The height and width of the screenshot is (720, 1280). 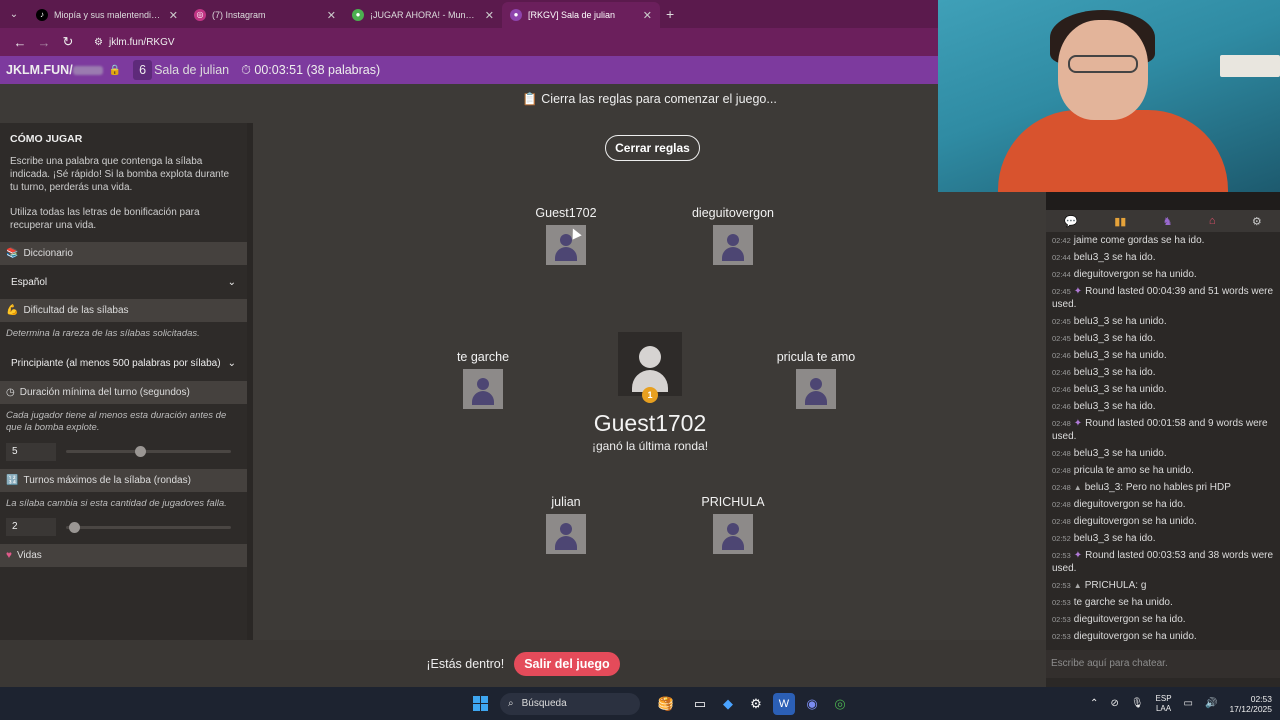 I want to click on system-clock: 02:53 17/12/2025, so click(x=1250, y=704).